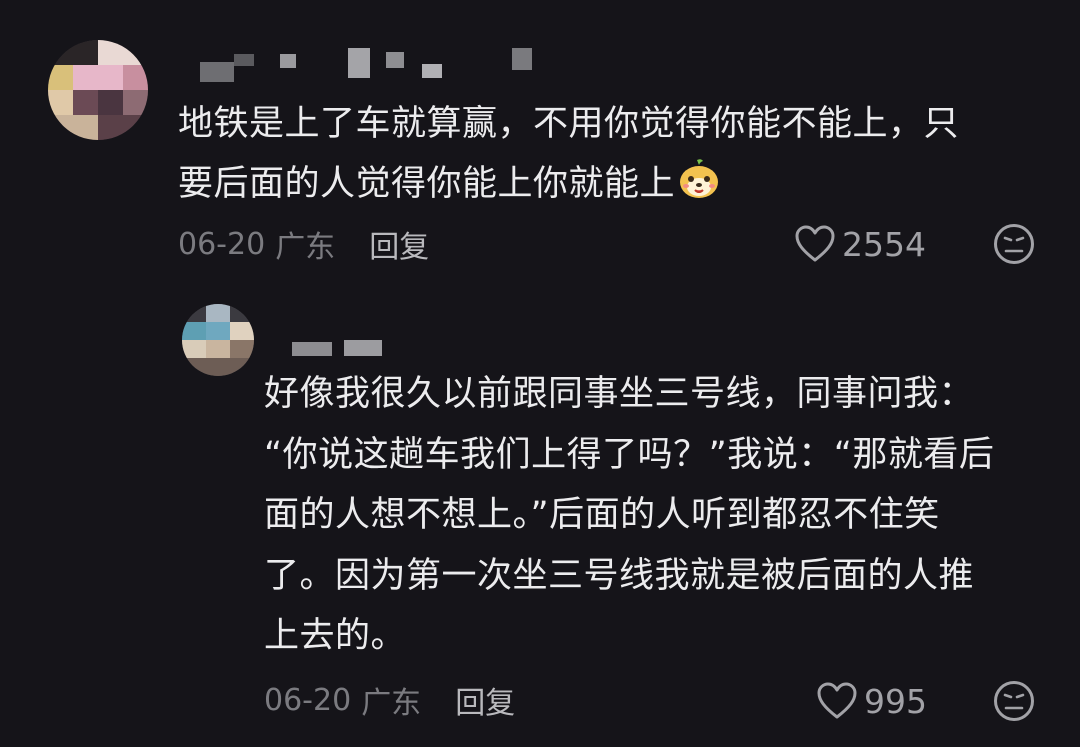 The image size is (1080, 747). What do you see at coordinates (602, 515) in the screenshot?
I see `comment-text-line: 面的人想不想上。”后面的人听到都忍不住笑` at bounding box center [602, 515].